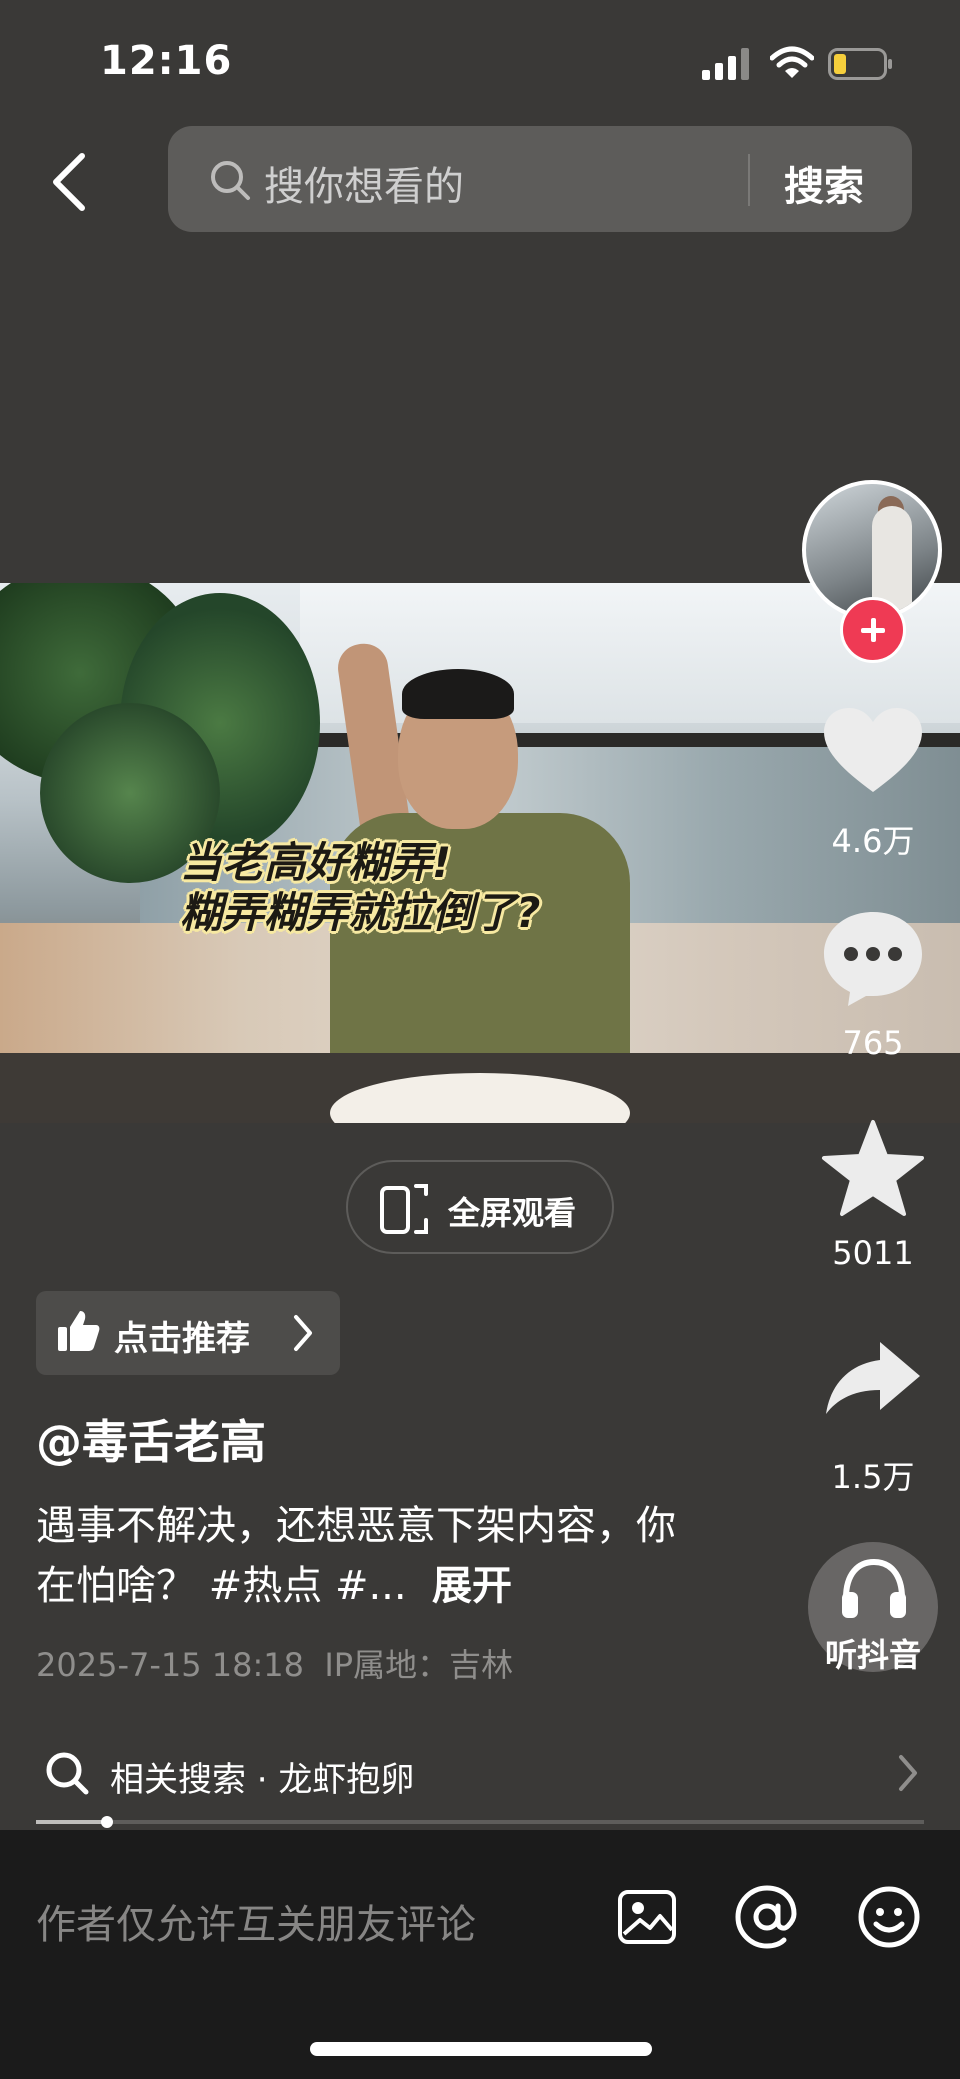 The width and height of the screenshot is (960, 2079). I want to click on author-name: @毒舌老高, so click(151, 1439).